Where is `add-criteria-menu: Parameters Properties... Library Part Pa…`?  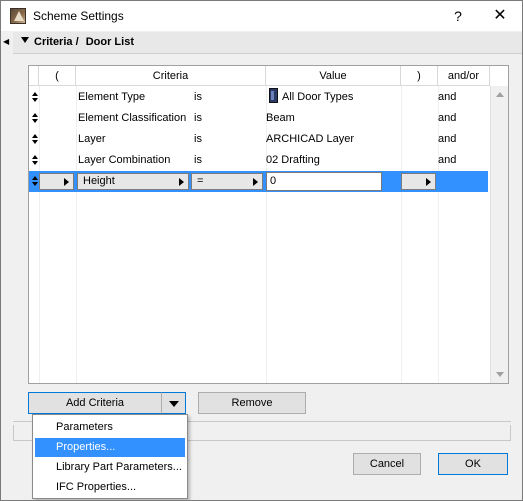 add-criteria-menu: Parameters Properties... Library Part Pa… is located at coordinates (110, 456).